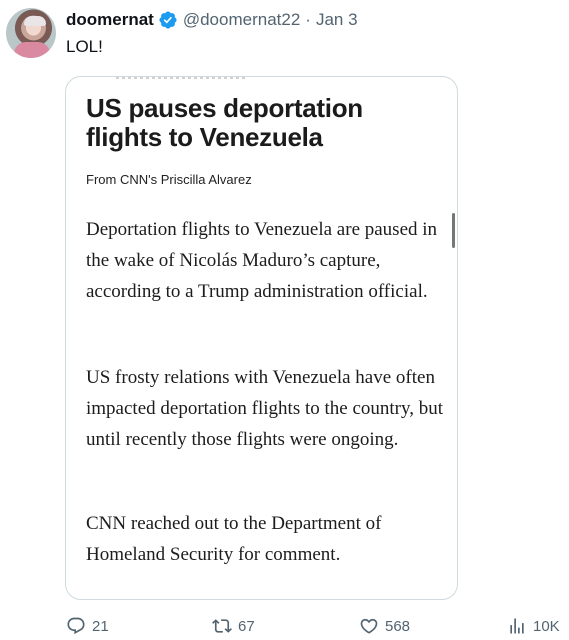  Describe the element at coordinates (246, 626) in the screenshot. I see `repost-count: 67` at that location.